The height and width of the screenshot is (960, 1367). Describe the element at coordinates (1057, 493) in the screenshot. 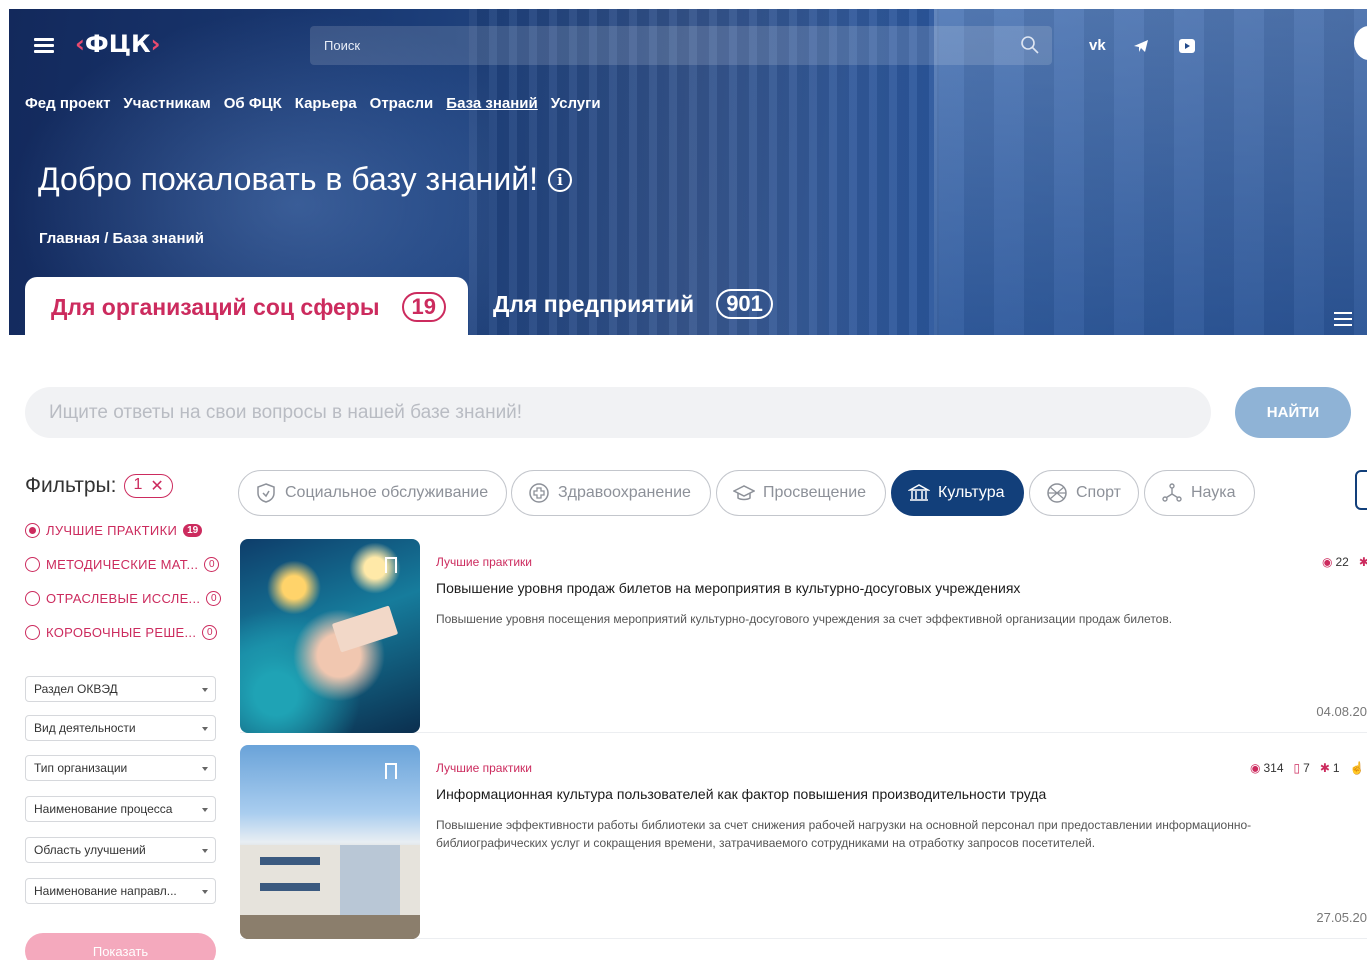

I see `ball-icon` at that location.